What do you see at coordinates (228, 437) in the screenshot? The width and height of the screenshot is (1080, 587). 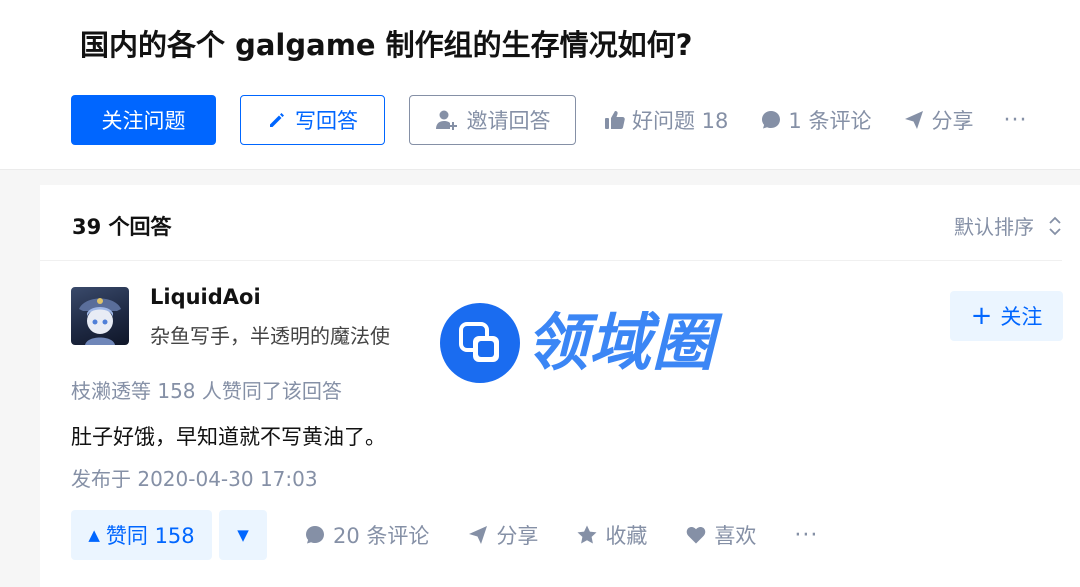 I see `answer-content: 肚子好饿，早知道就不写黄油了。` at bounding box center [228, 437].